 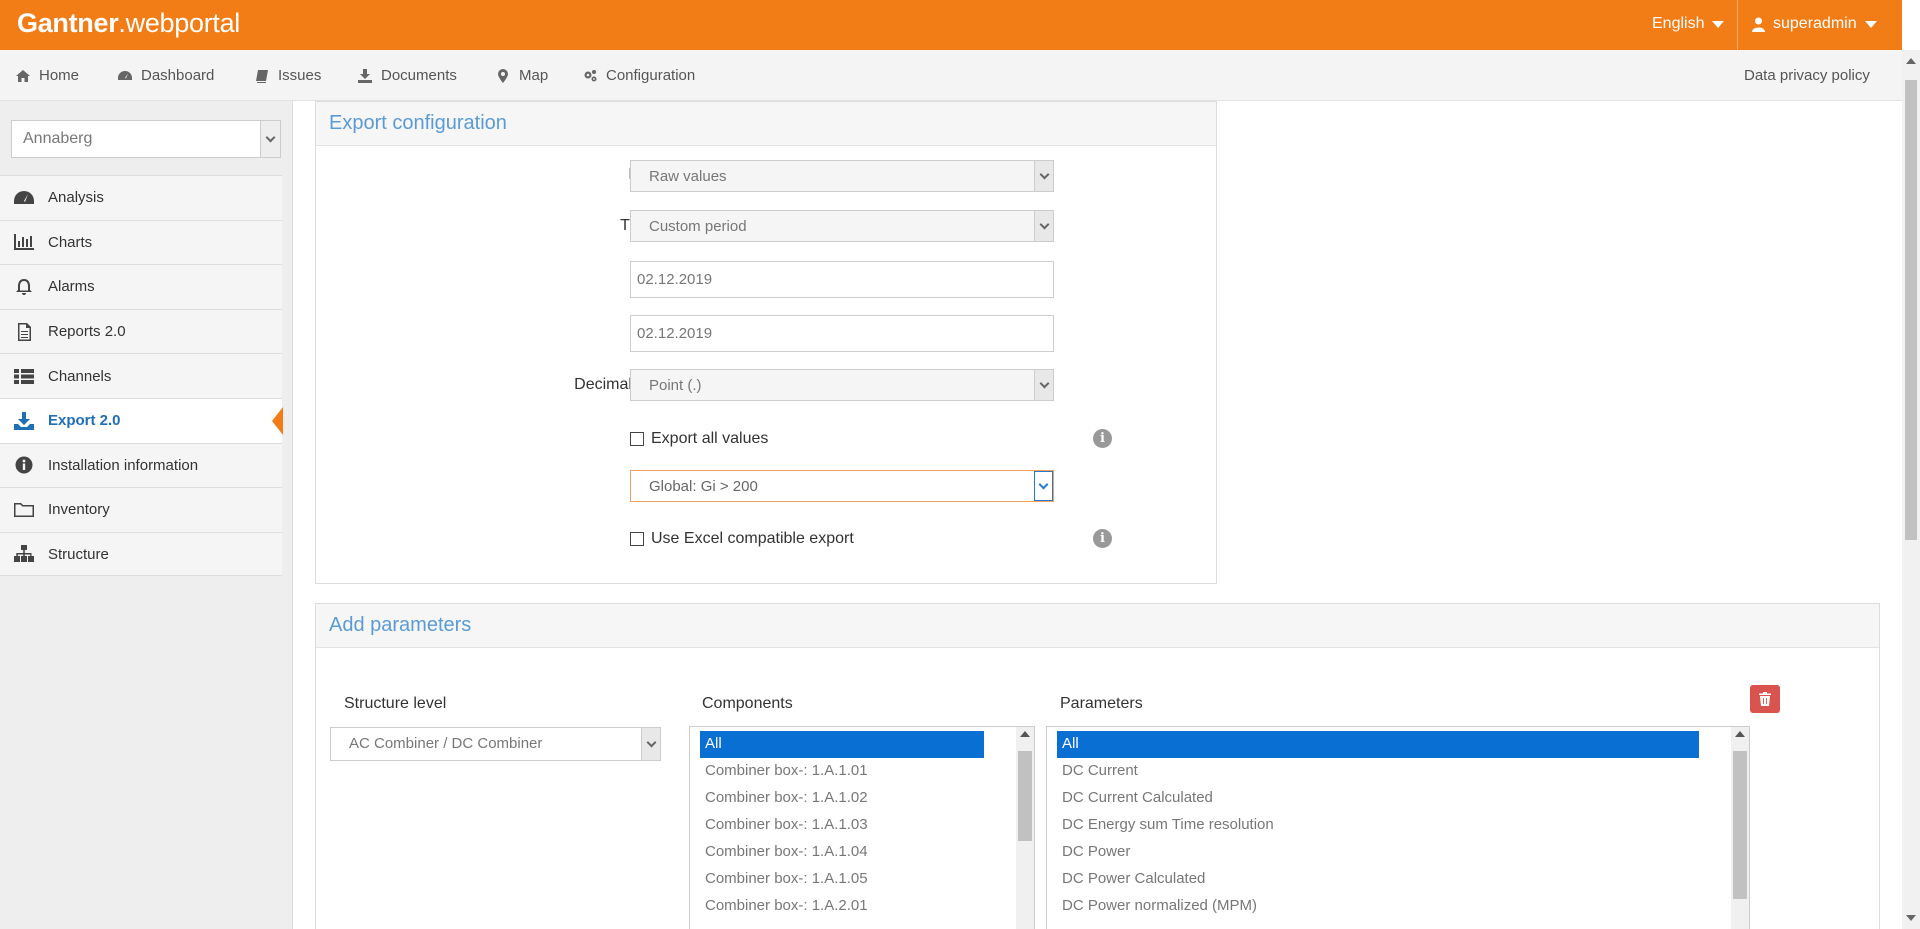 I want to click on sidebar-item-structure: Structure, so click(x=141, y=554).